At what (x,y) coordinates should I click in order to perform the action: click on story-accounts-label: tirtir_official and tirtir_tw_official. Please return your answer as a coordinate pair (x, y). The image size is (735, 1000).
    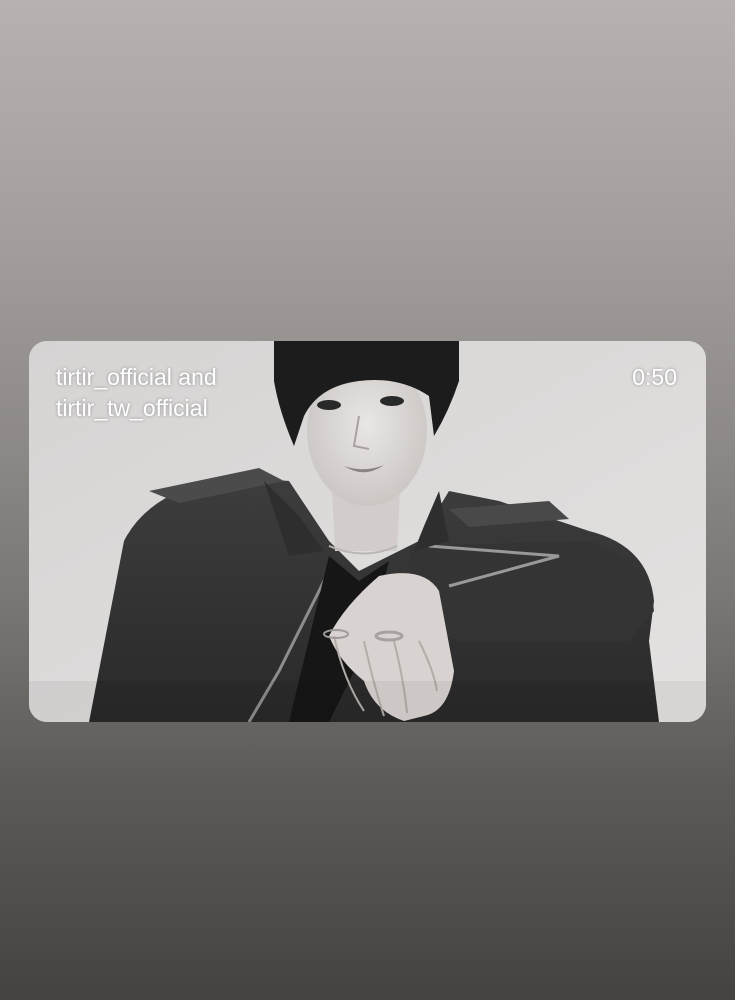
    Looking at the image, I should click on (136, 393).